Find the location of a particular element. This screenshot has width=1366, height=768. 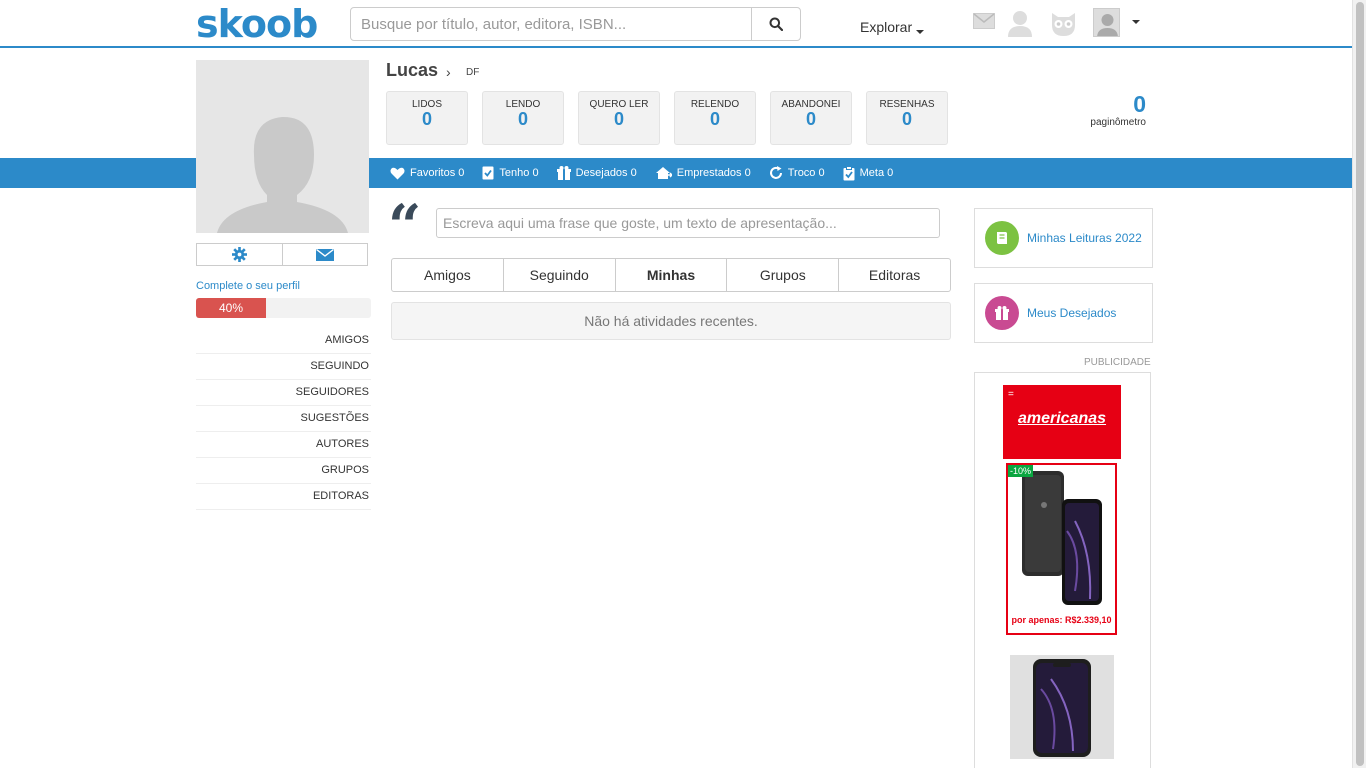

user-state: DF is located at coordinates (473, 72).